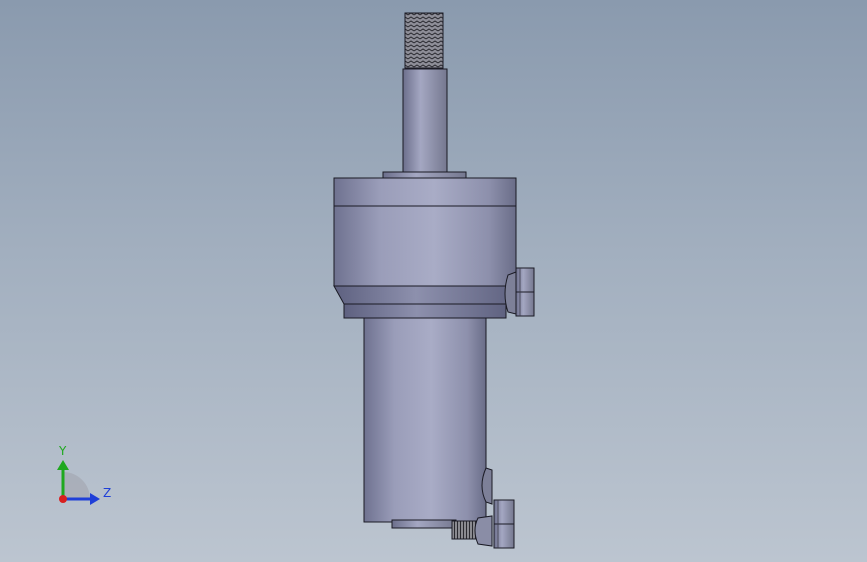 The width and height of the screenshot is (867, 562). What do you see at coordinates (107, 493) in the screenshot?
I see `z-axis-label: Z` at bounding box center [107, 493].